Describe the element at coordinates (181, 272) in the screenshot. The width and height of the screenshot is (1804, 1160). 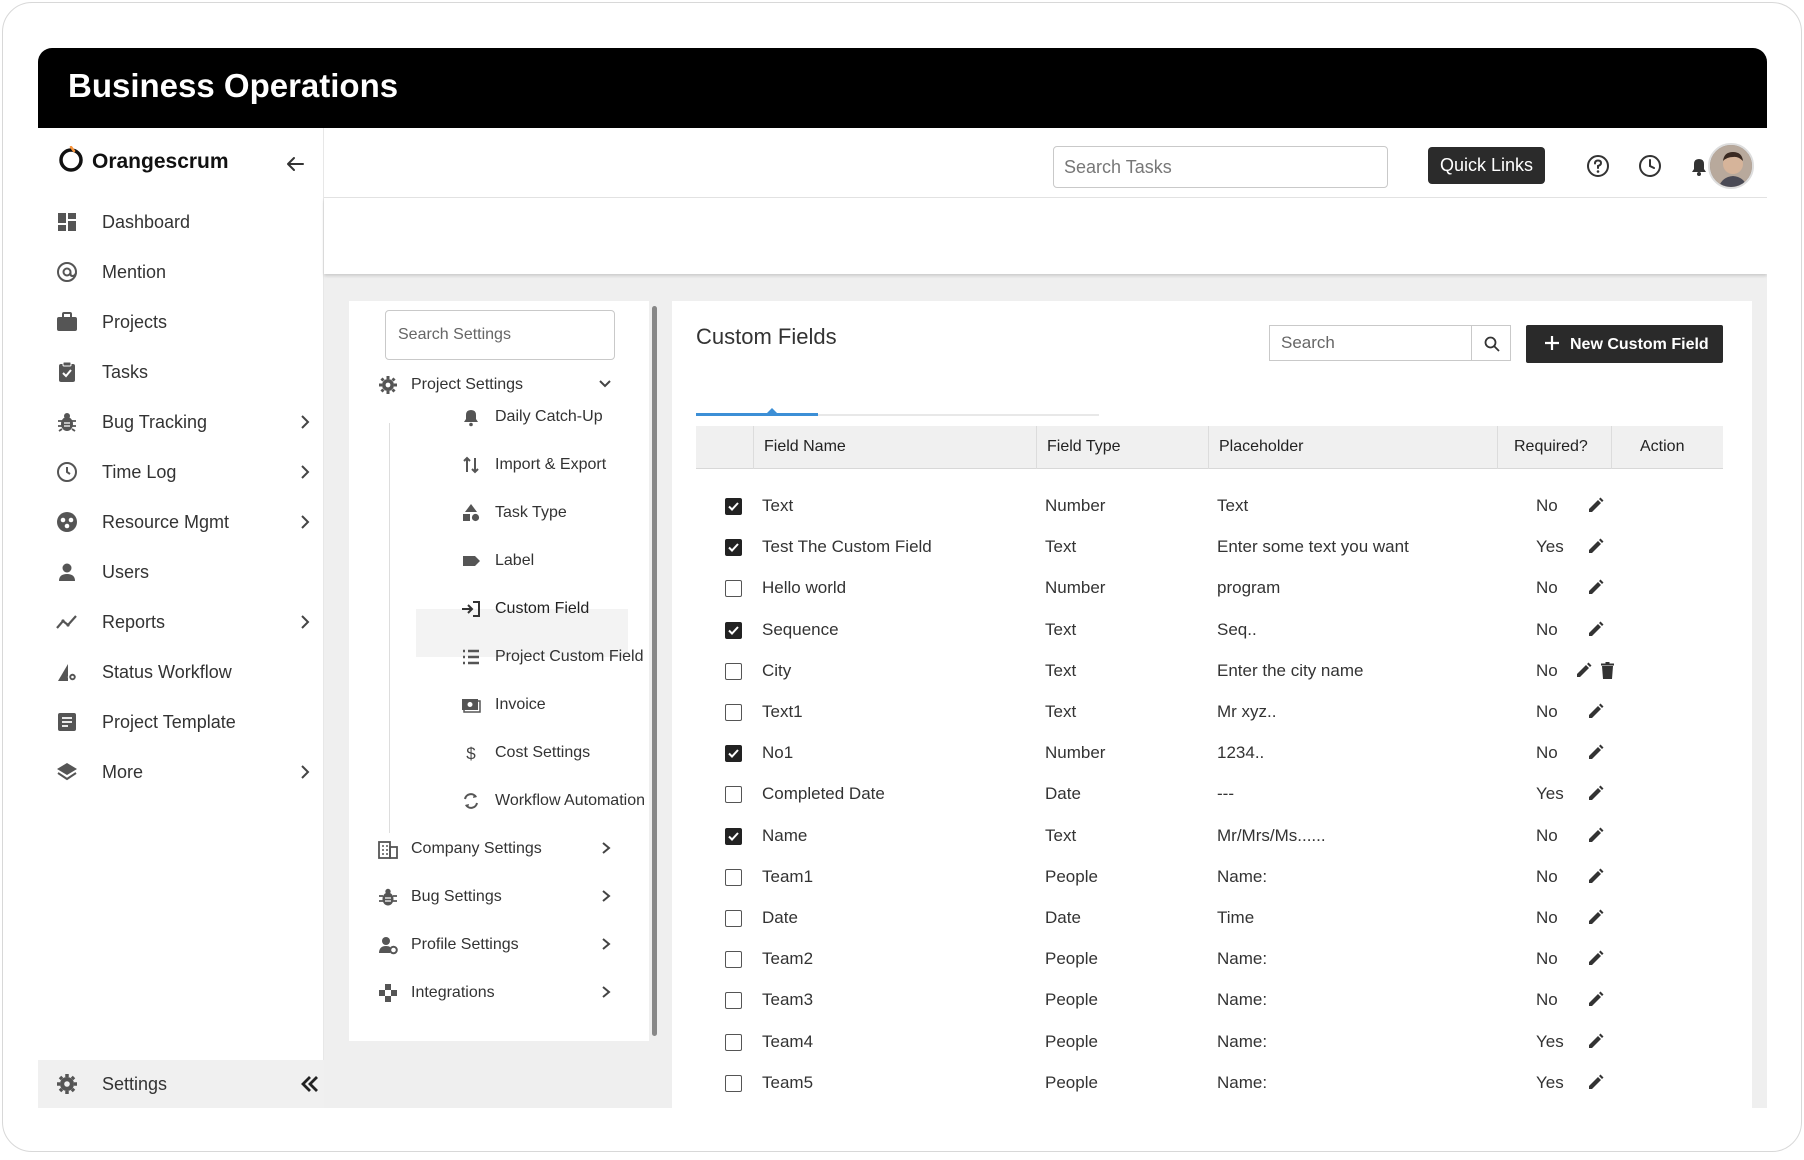
I see `sidebar-item-mention: Mention` at that location.